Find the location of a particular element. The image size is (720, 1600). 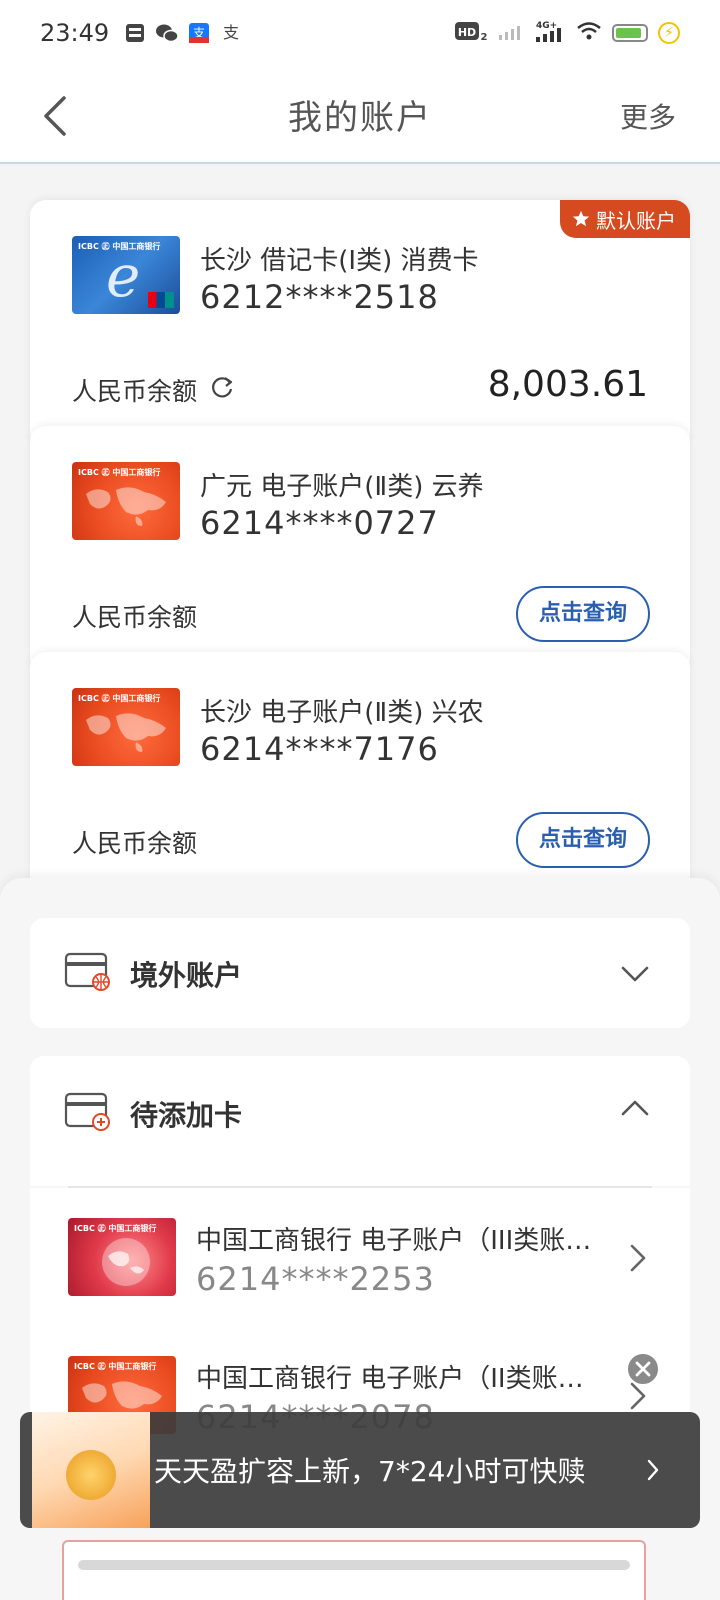

default-account-label: 默认账户 is located at coordinates (636, 220).